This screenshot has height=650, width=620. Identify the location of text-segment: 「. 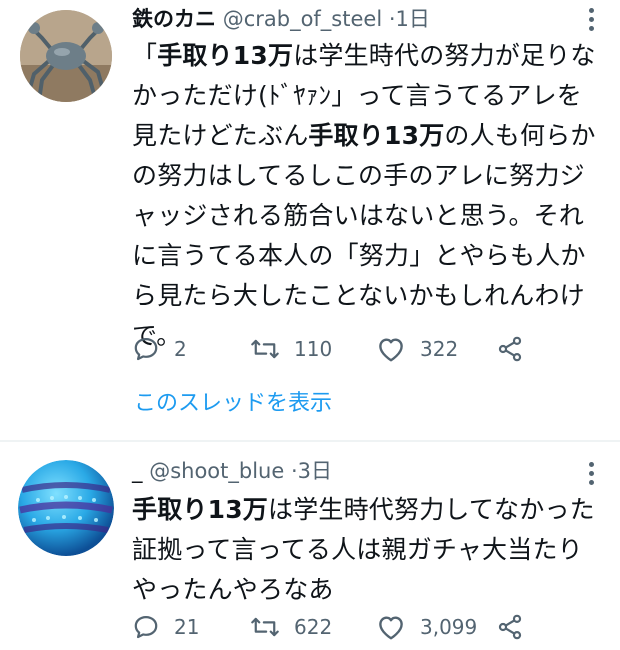
(145, 55).